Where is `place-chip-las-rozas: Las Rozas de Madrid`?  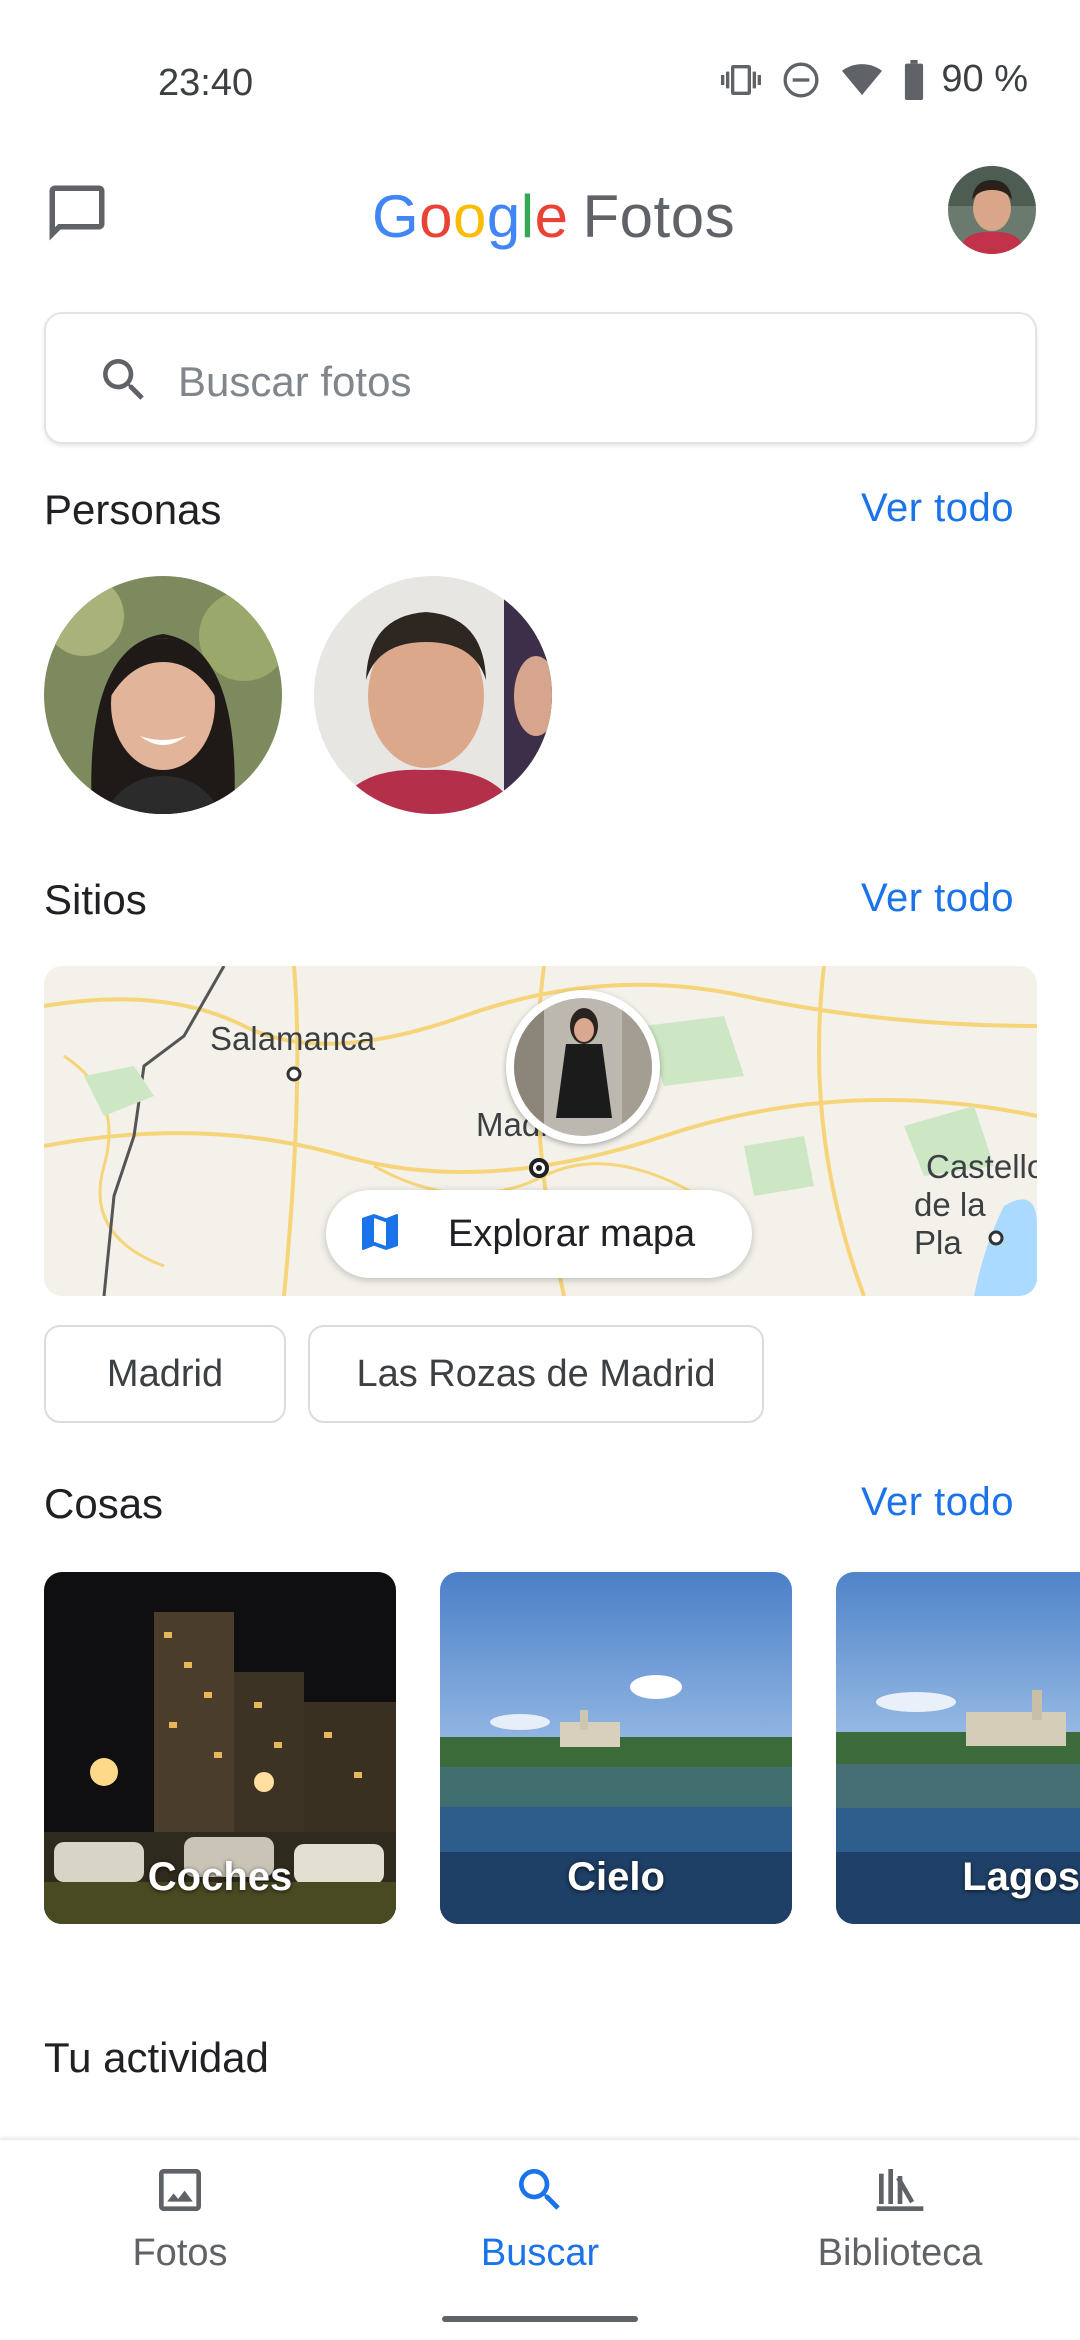 place-chip-las-rozas: Las Rozas de Madrid is located at coordinates (536, 1374).